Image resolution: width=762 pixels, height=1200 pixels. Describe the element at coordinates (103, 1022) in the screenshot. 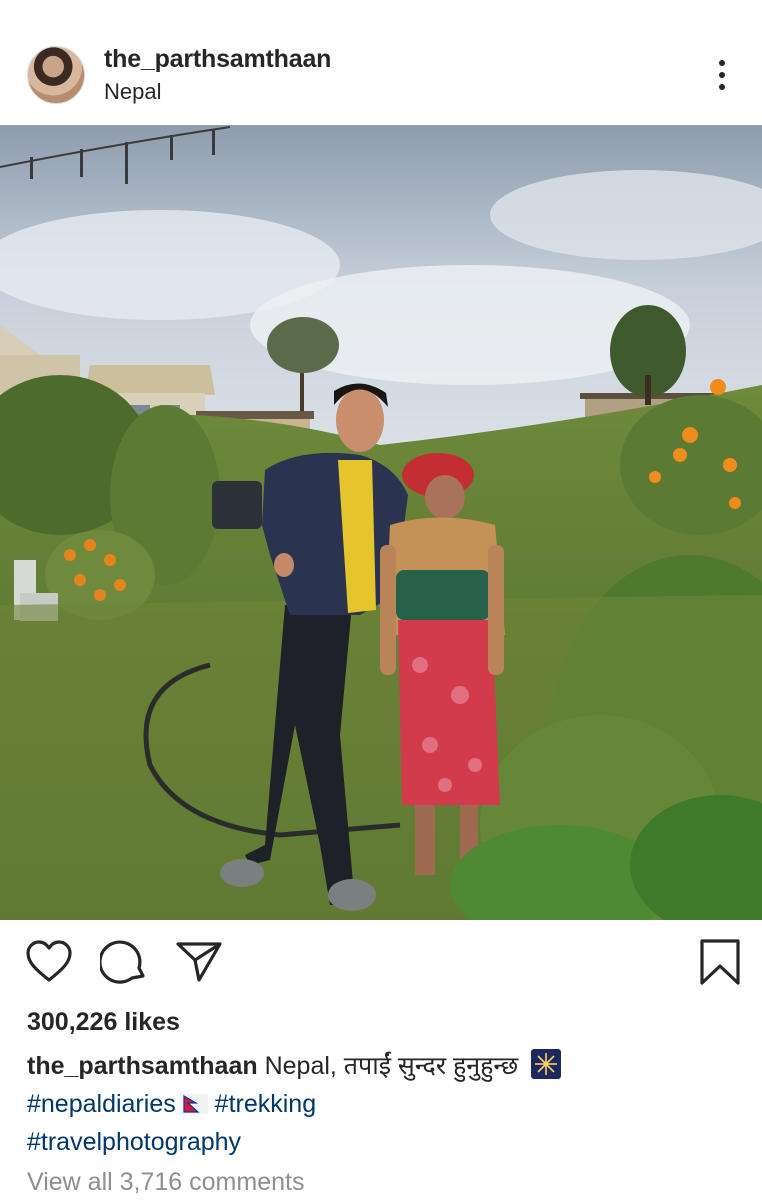

I see `likes-count: 300,226 likes` at that location.